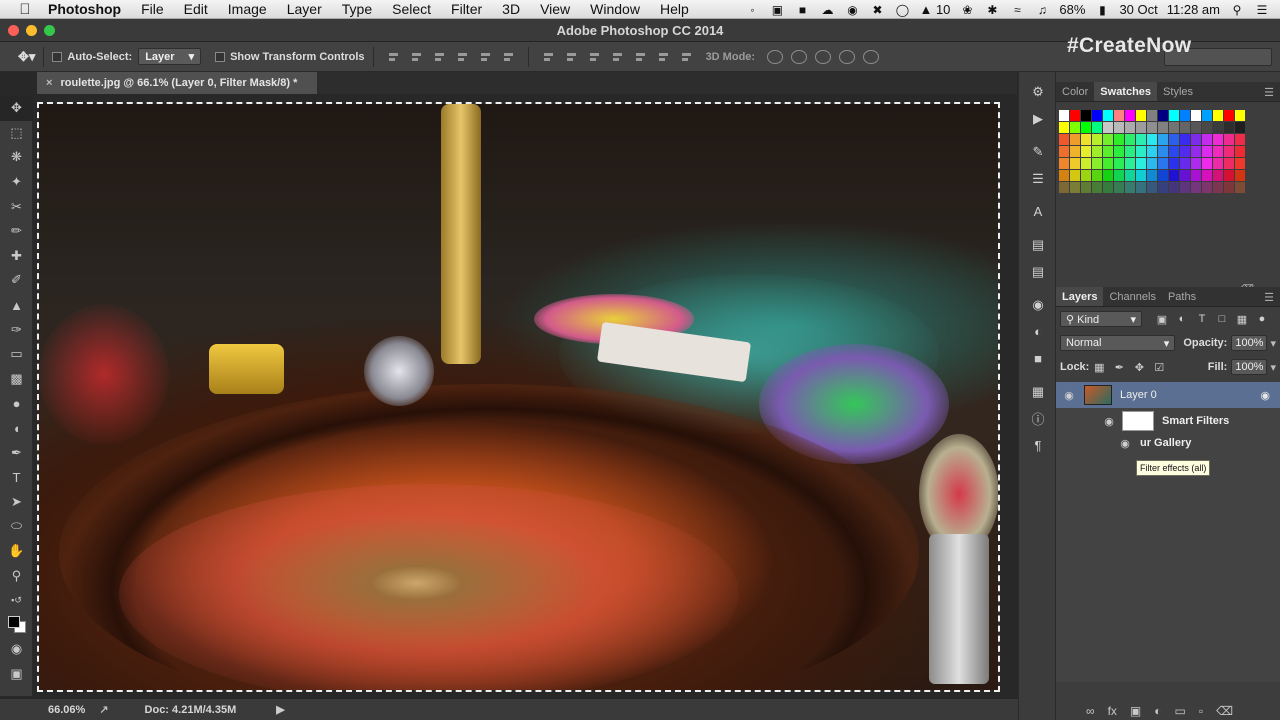 This screenshot has height=720, width=1280. I want to click on tab-layers: Layers, so click(1080, 296).